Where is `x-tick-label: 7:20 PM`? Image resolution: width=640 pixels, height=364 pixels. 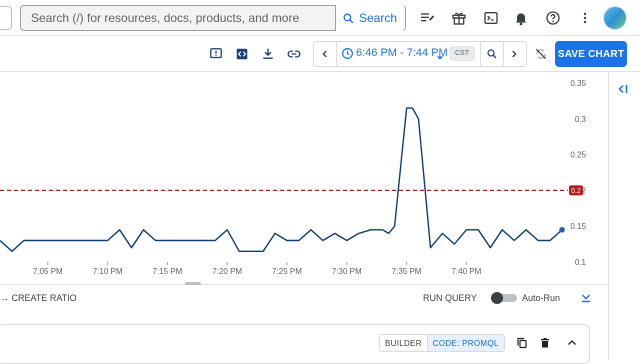 x-tick-label: 7:20 PM is located at coordinates (227, 271).